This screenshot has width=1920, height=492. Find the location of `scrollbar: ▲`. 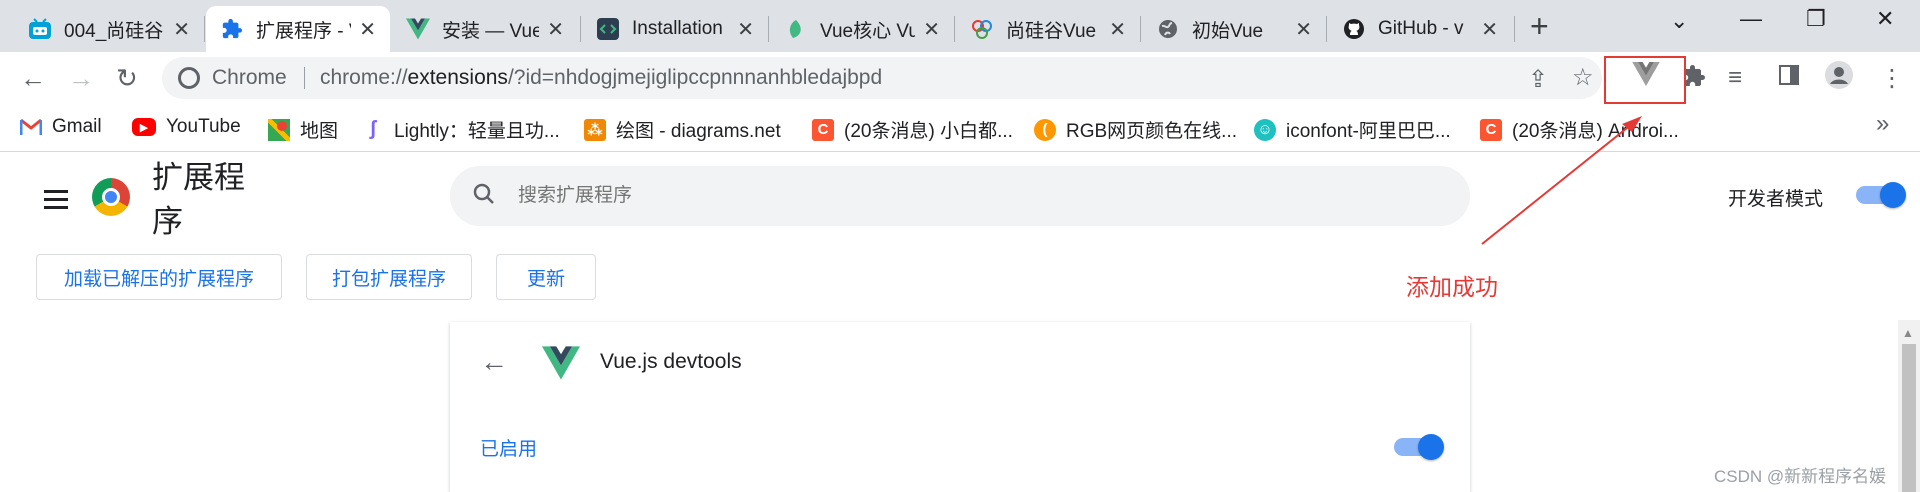

scrollbar: ▲ is located at coordinates (1909, 406).